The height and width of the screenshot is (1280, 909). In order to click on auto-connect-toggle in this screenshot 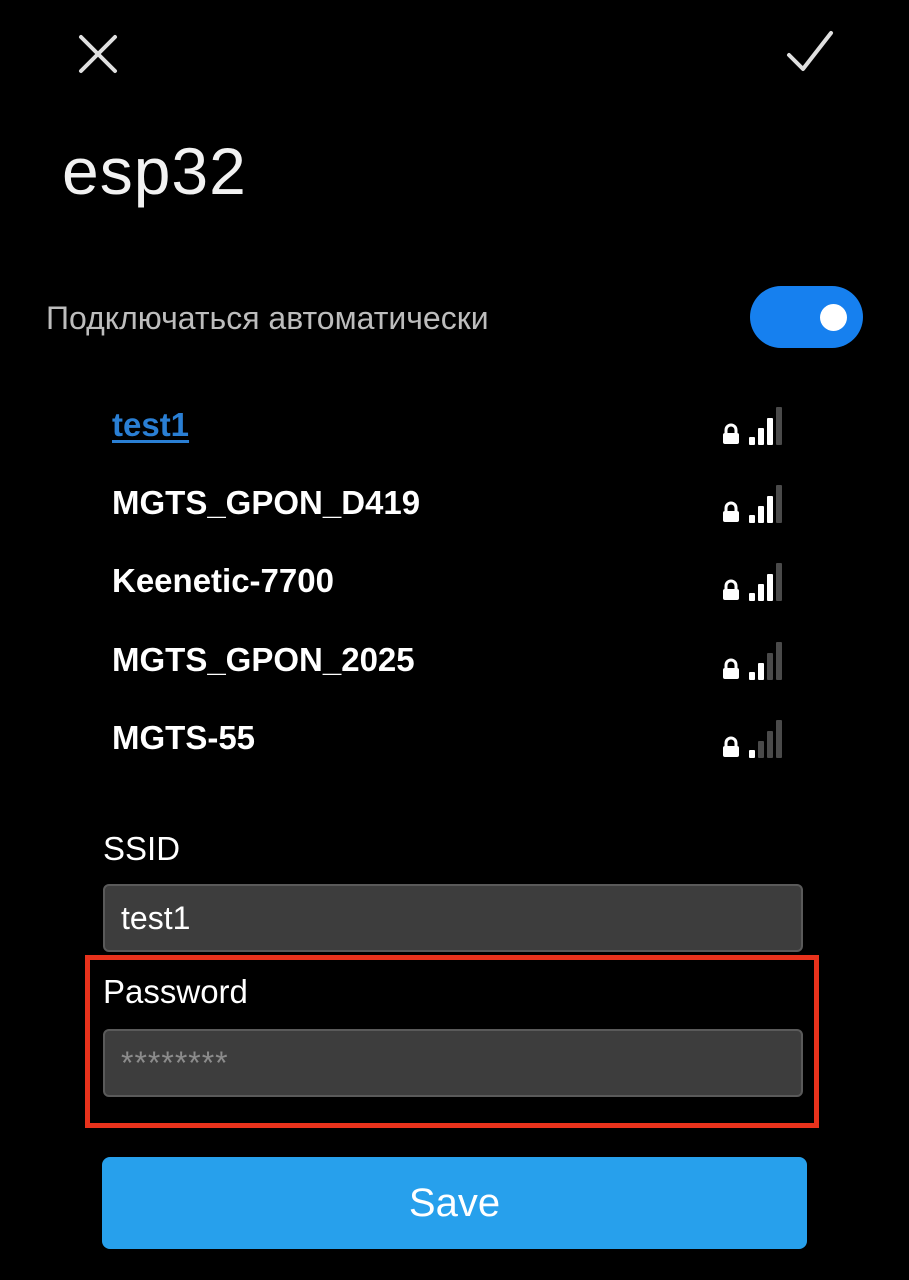, I will do `click(806, 317)`.